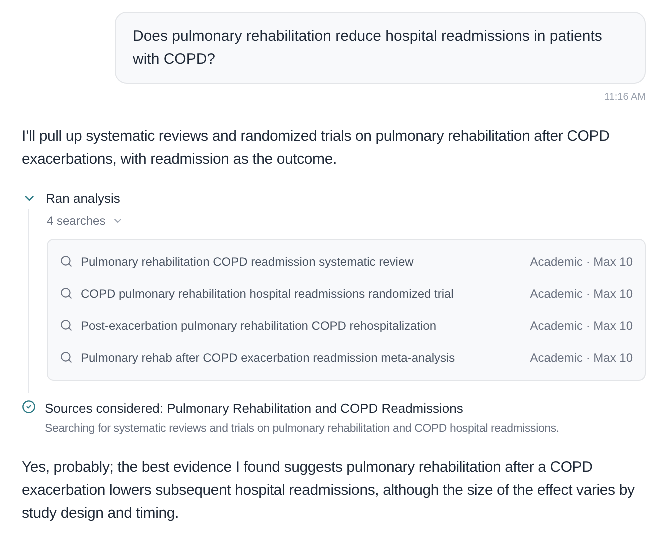  Describe the element at coordinates (302, 429) in the screenshot. I see `sources-description: Searching for systematic reviews and trials on pulmonary rehabilitation and COPD hospital readmissions.` at that location.